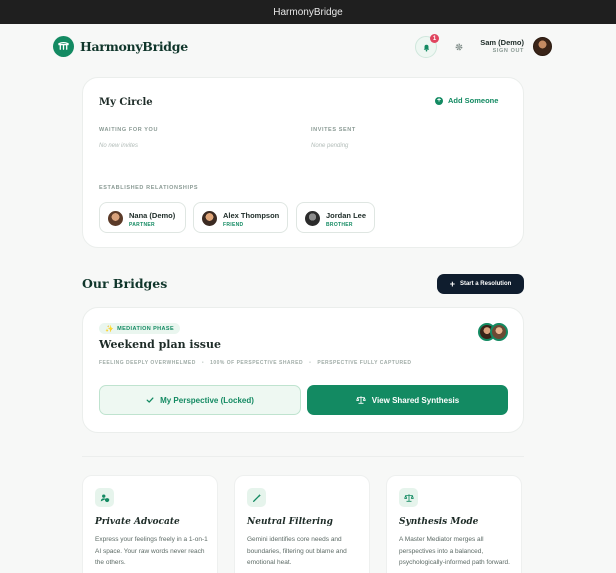  Describe the element at coordinates (333, 130) in the screenshot. I see `invites-sent-label: INVITES SENT` at that location.